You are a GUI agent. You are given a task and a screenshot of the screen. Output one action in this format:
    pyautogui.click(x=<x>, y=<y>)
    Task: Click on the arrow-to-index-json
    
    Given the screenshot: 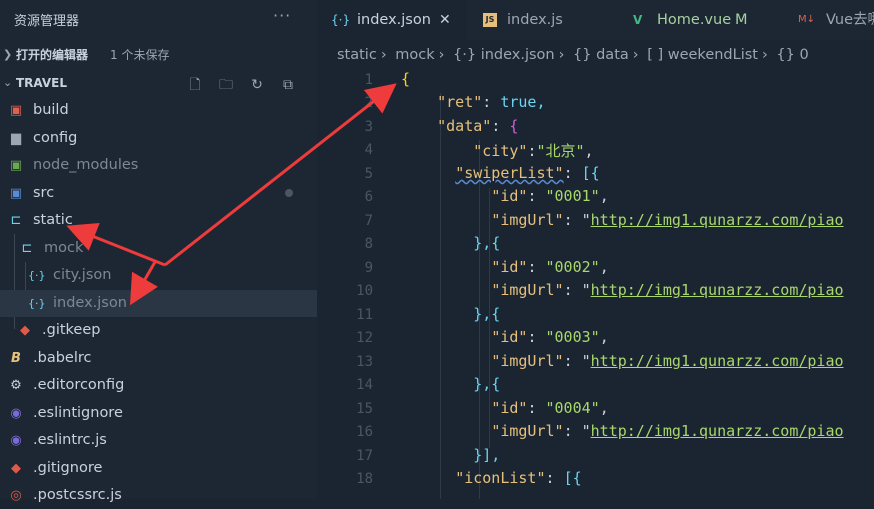 What is the action you would take?
    pyautogui.click(x=144, y=283)
    